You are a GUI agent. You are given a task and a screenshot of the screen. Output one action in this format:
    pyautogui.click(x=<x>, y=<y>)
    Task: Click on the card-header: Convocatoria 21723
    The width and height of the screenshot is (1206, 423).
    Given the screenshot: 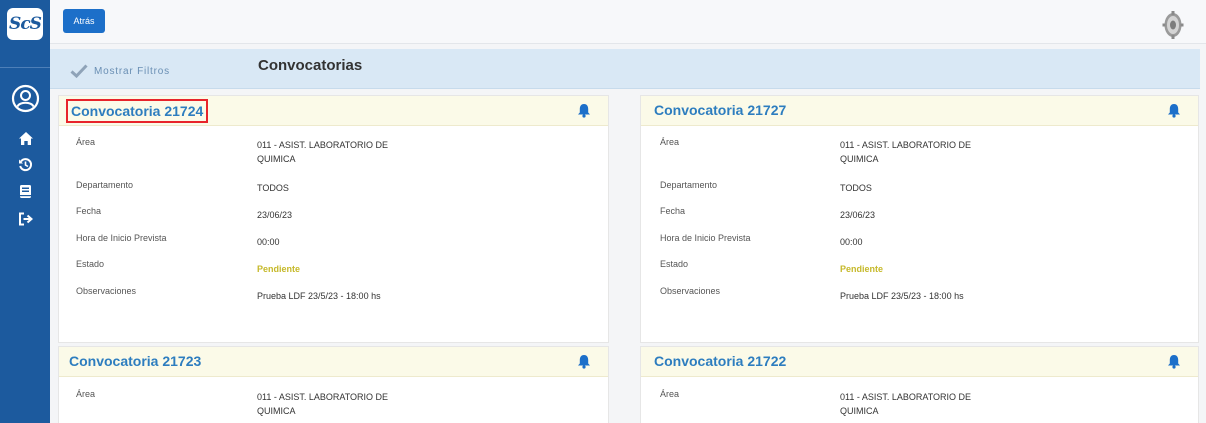 What is the action you would take?
    pyautogui.click(x=333, y=362)
    